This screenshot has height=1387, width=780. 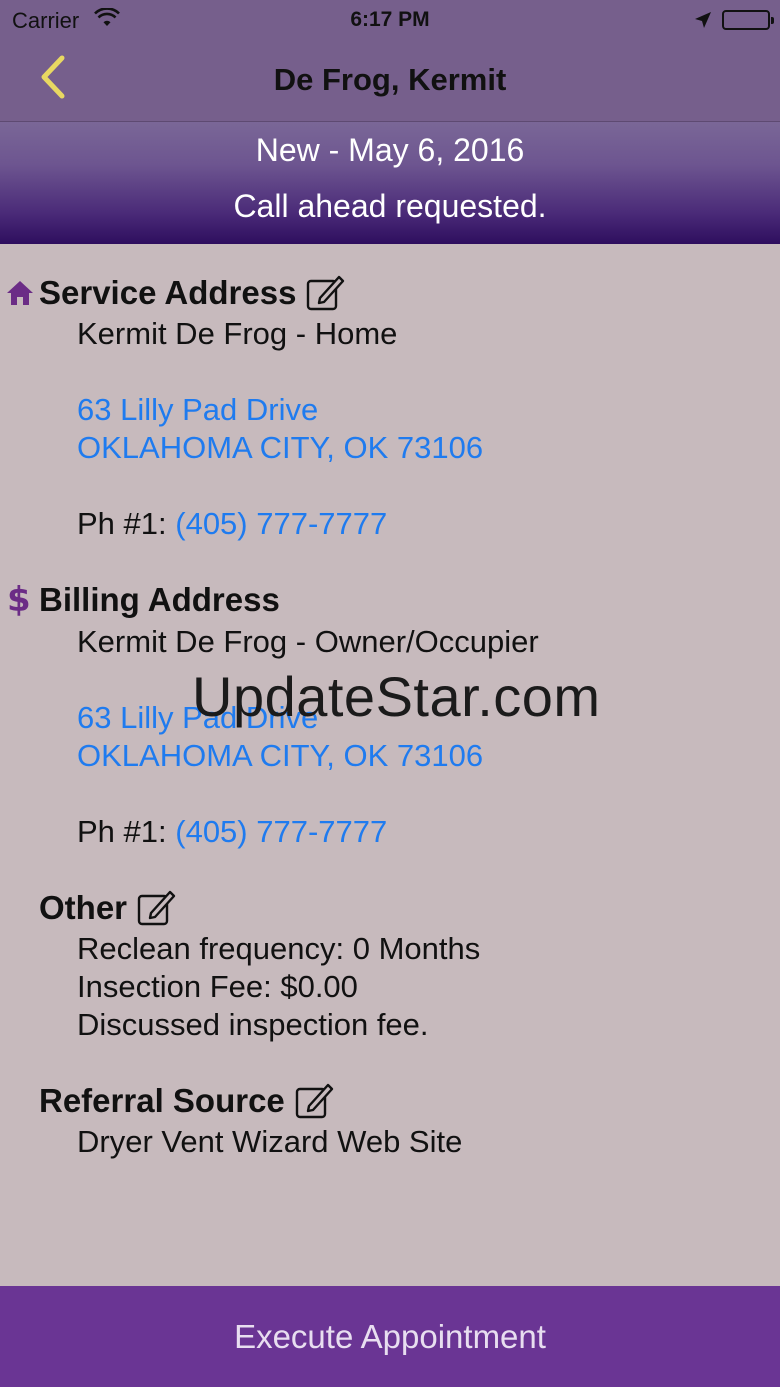 I want to click on billing-phone-link: (405) 777-7777, so click(x=281, y=831).